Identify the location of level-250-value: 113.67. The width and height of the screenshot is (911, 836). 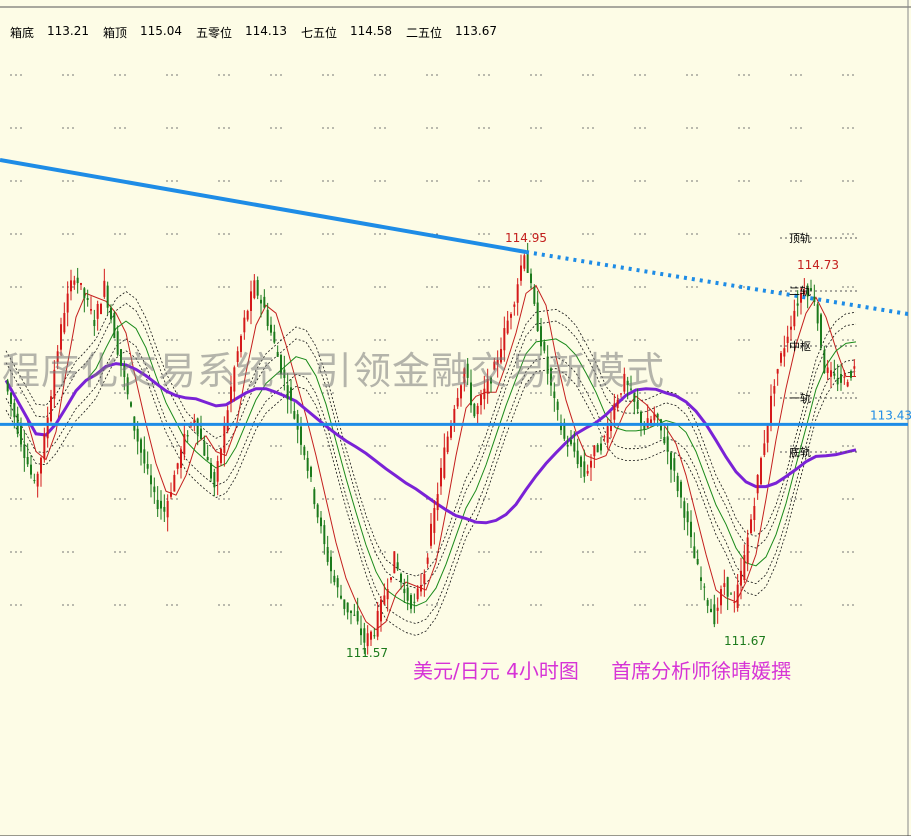
(476, 31).